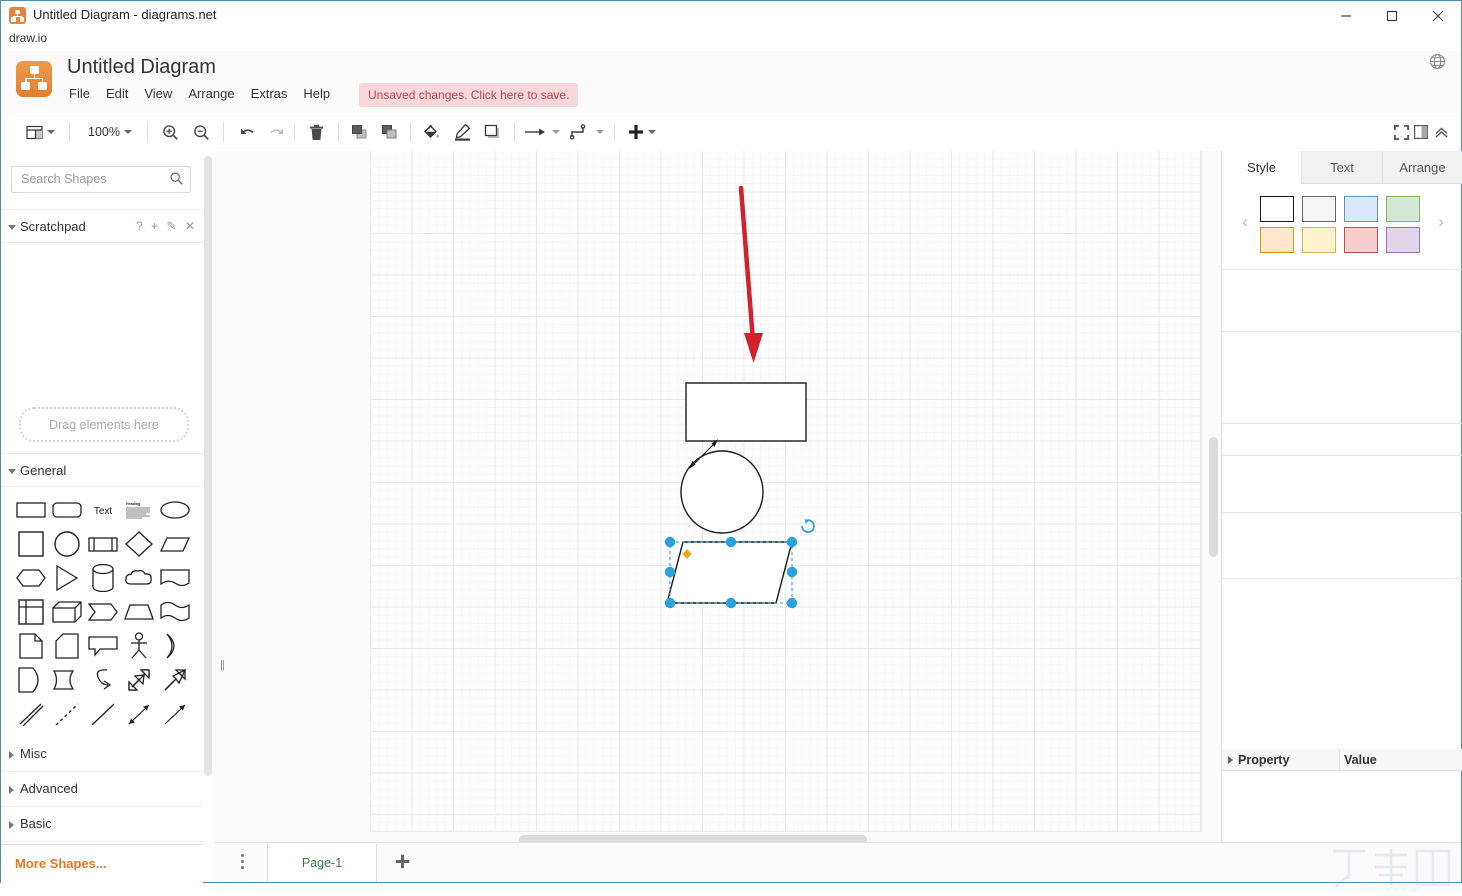  Describe the element at coordinates (83, 93) in the screenshot. I see `menu-file: File` at that location.